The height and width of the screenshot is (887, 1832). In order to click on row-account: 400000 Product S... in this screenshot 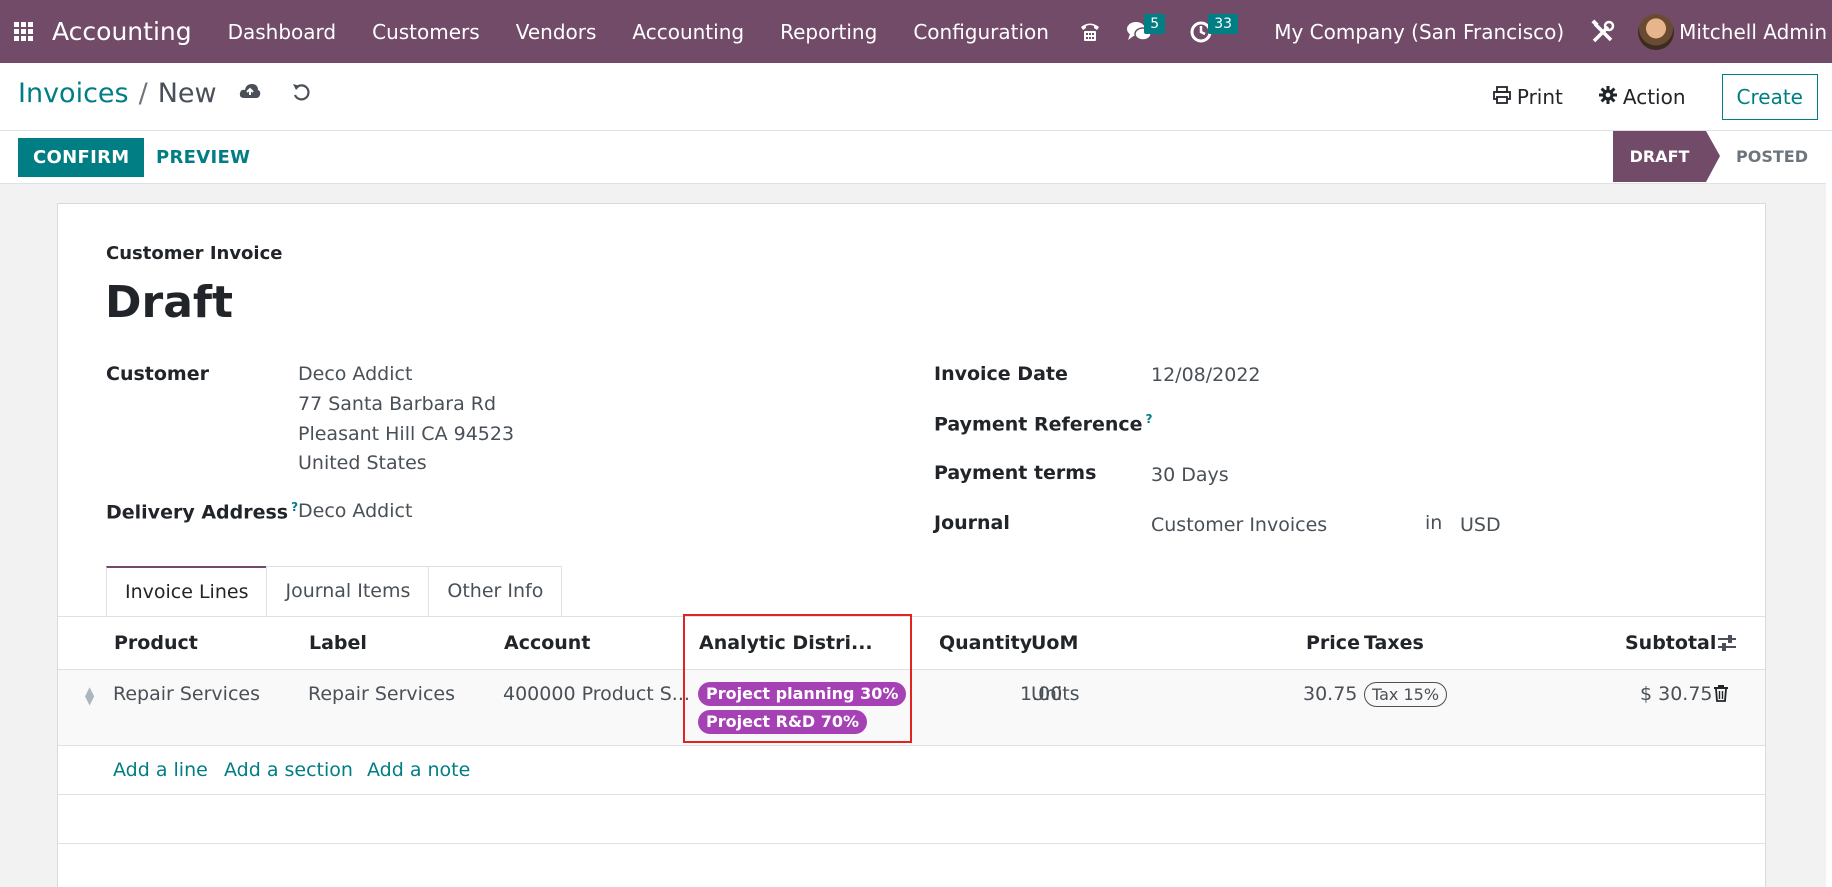, I will do `click(596, 694)`.